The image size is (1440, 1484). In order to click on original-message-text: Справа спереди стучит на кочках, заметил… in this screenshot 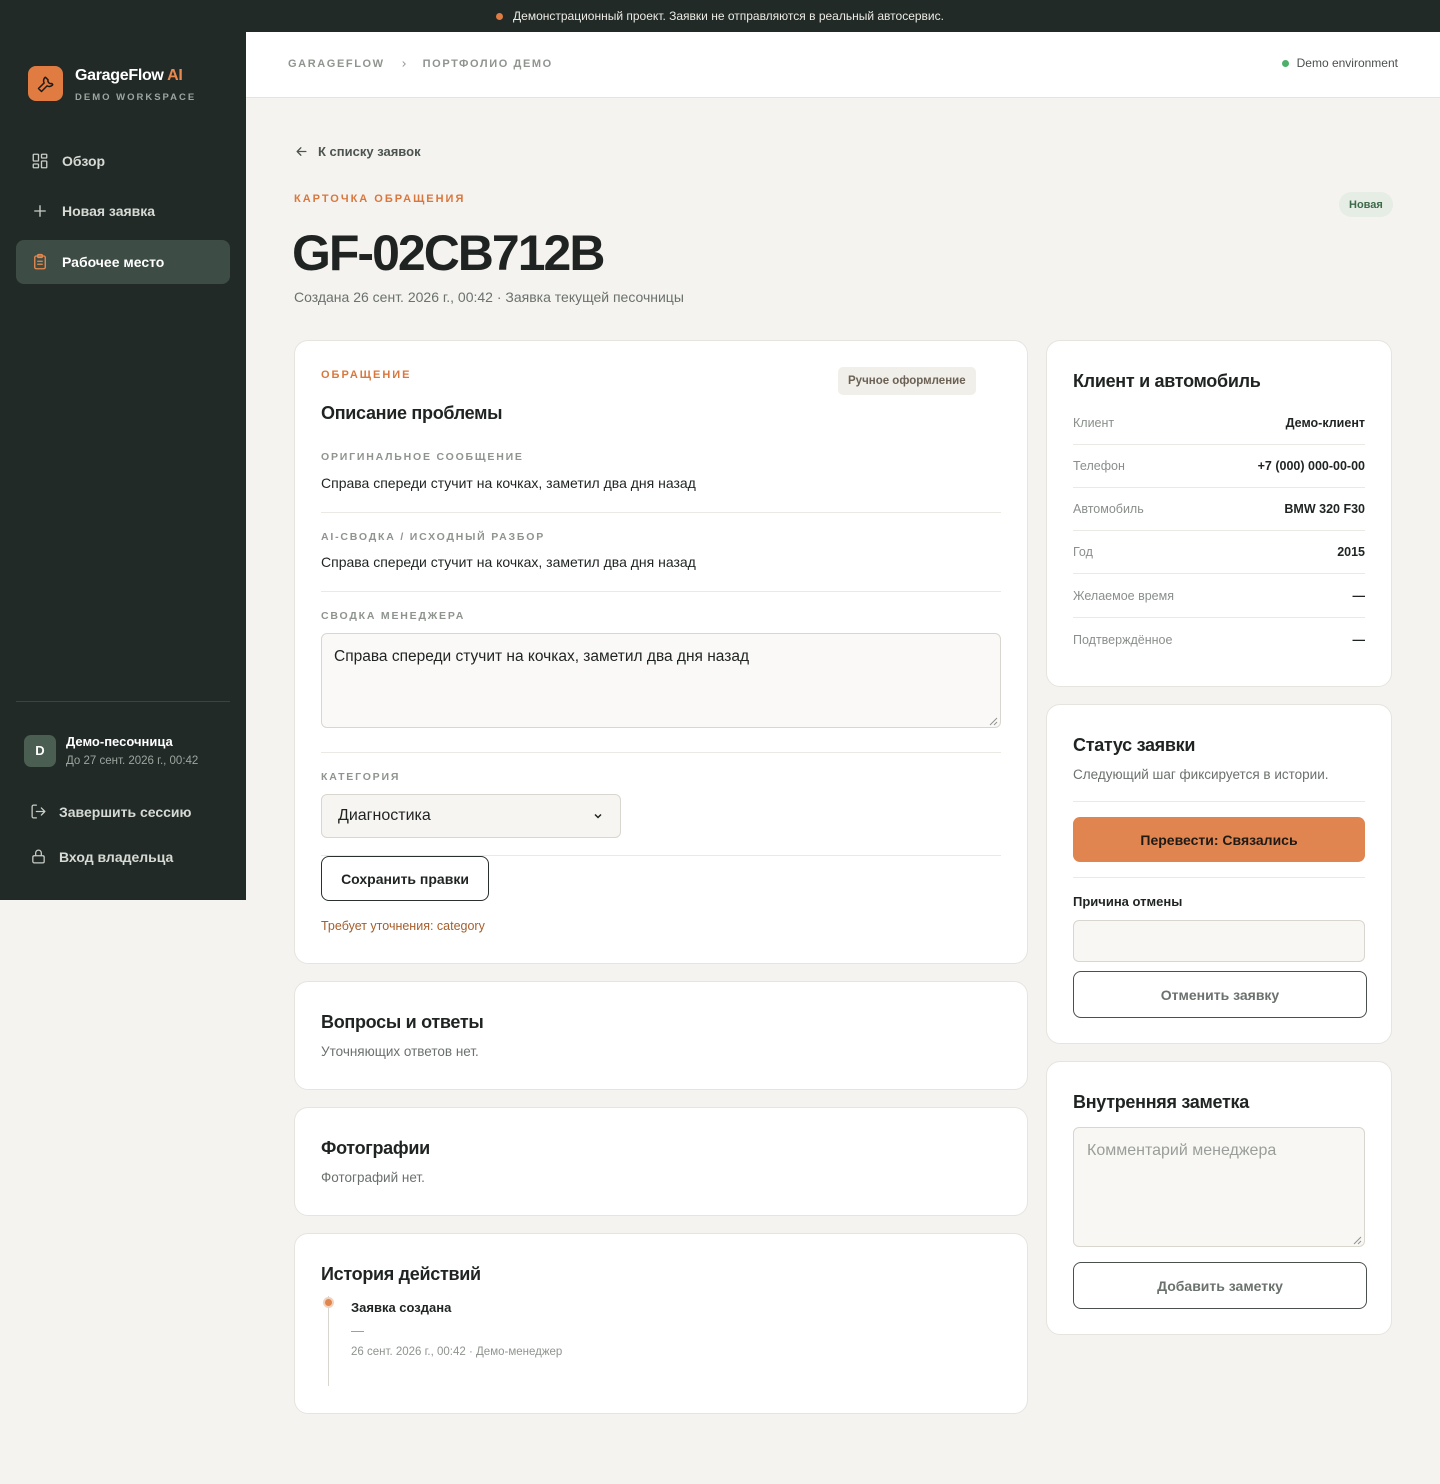, I will do `click(508, 483)`.